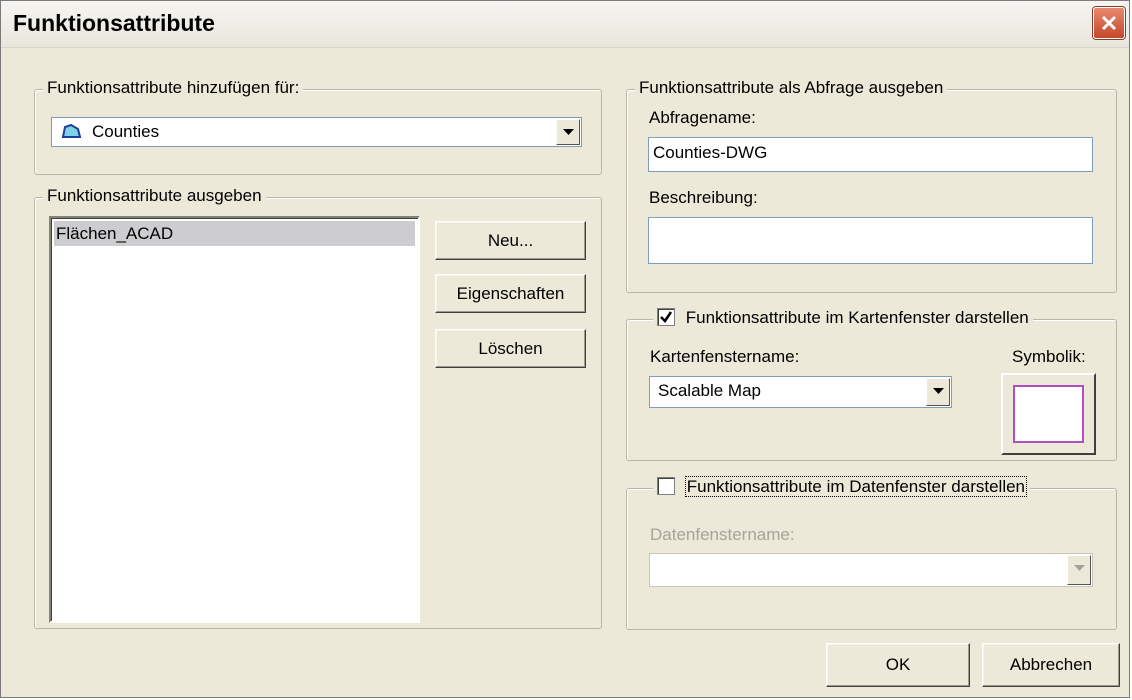  Describe the element at coordinates (126, 131) in the screenshot. I see `layer-select-value: Counties` at that location.